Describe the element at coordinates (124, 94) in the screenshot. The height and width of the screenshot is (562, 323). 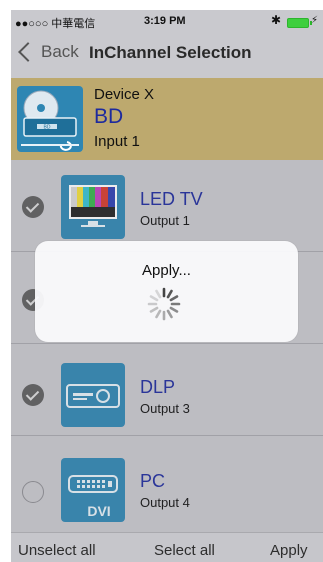
I see `source-device: Device X` at that location.